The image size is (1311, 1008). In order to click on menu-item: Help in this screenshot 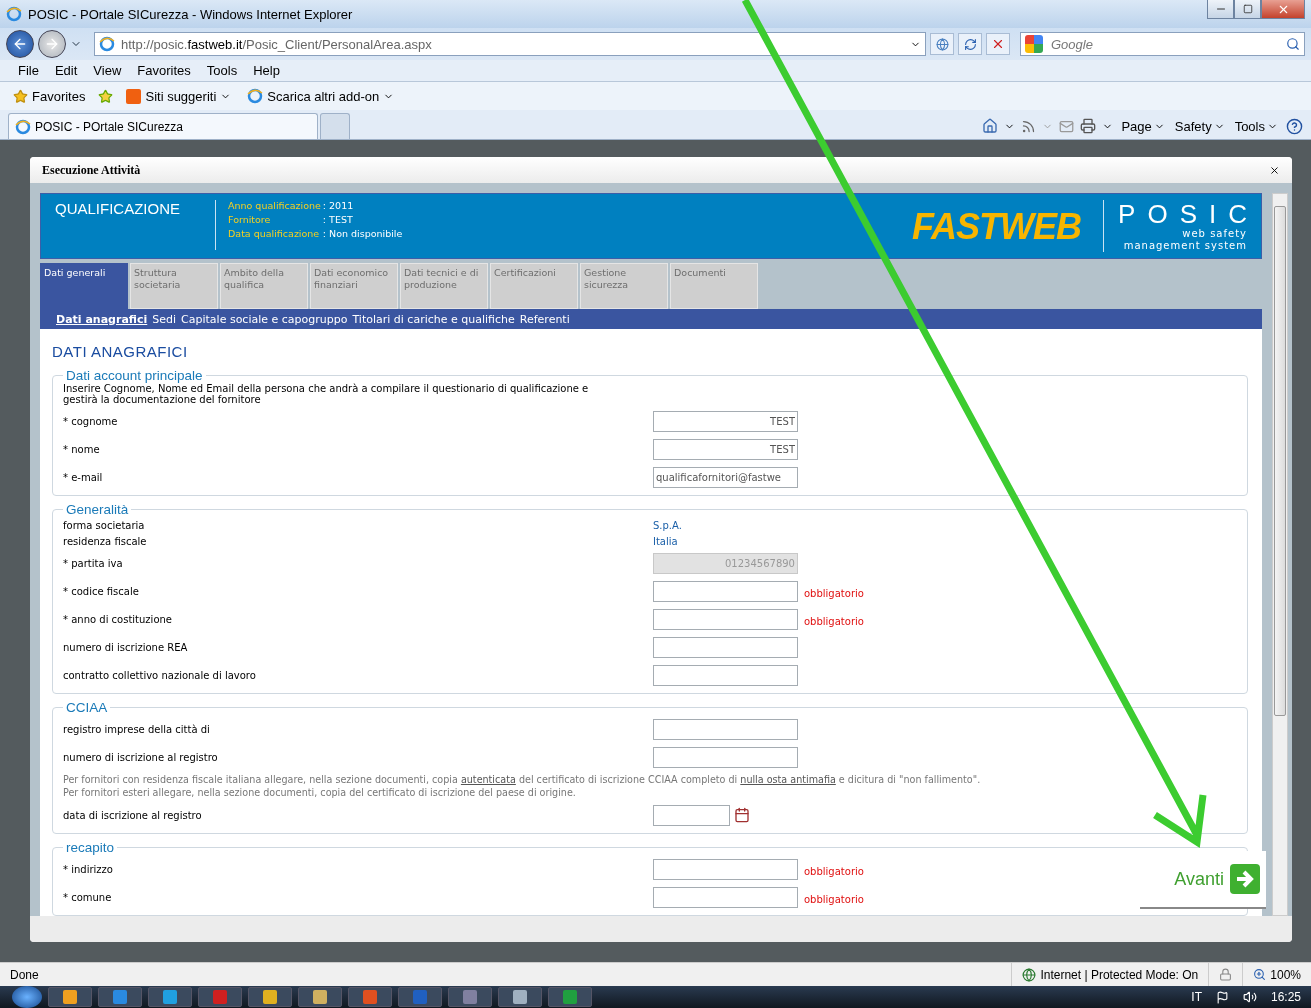, I will do `click(266, 70)`.